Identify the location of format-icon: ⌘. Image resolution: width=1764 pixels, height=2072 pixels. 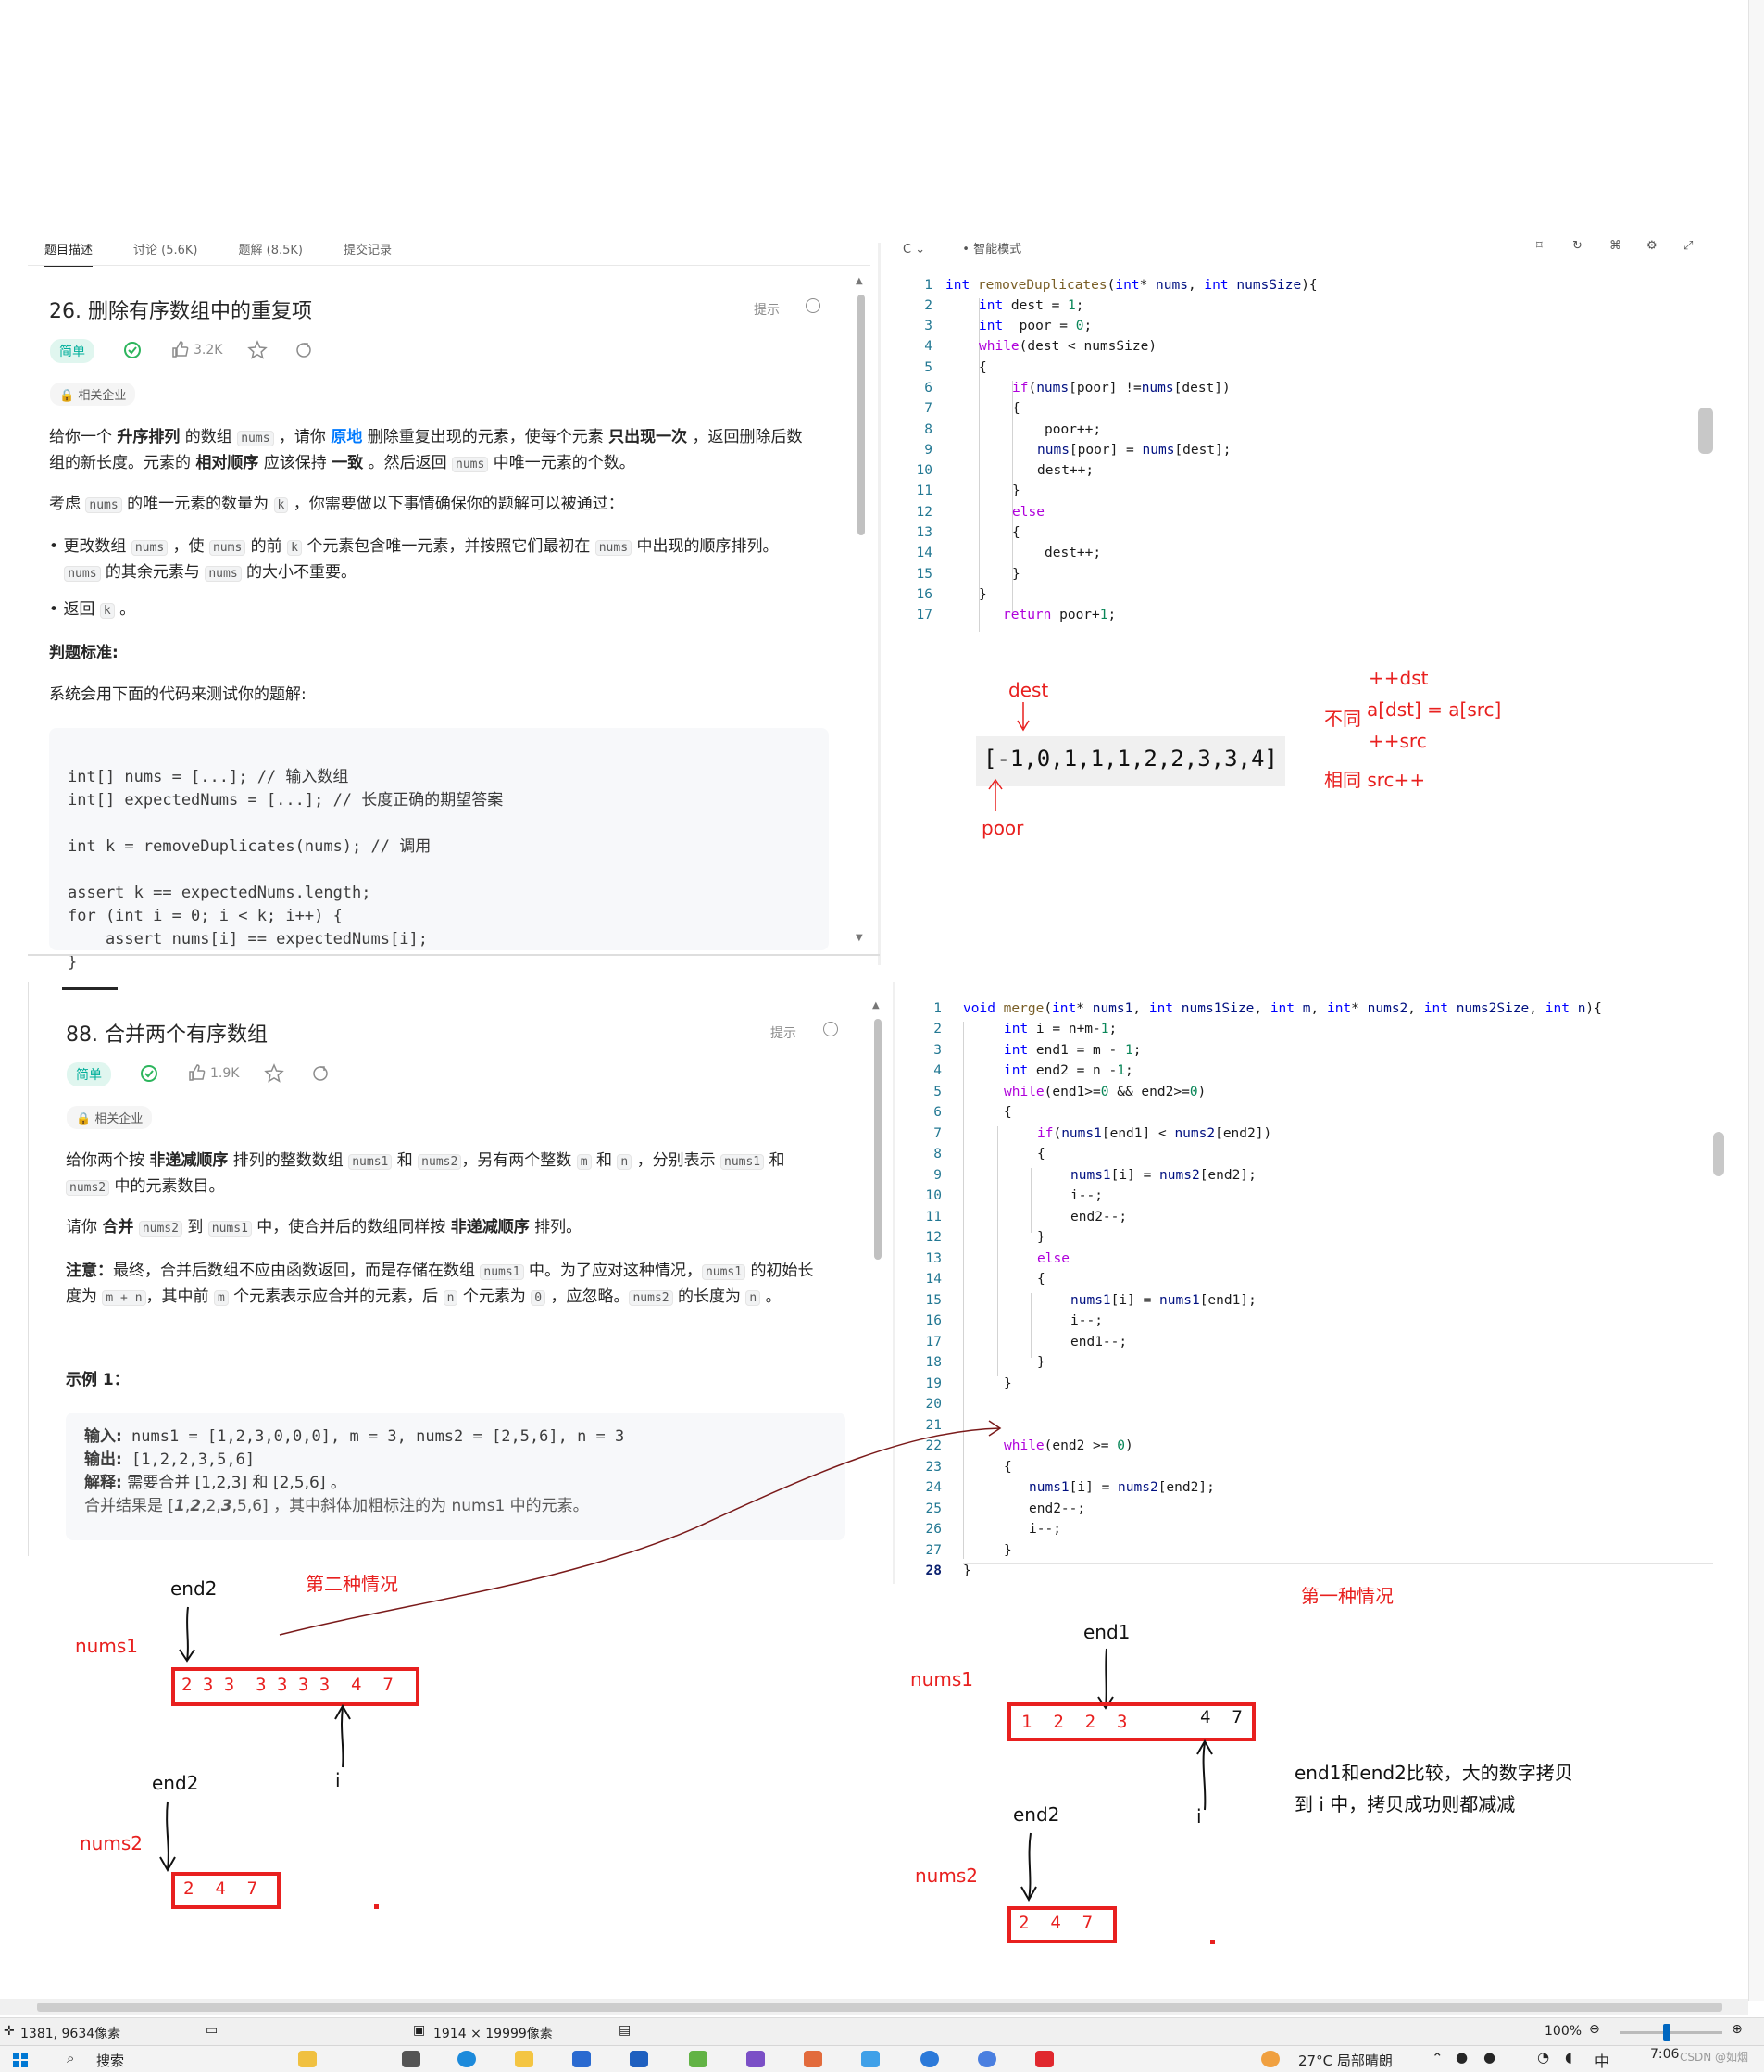
(1615, 246).